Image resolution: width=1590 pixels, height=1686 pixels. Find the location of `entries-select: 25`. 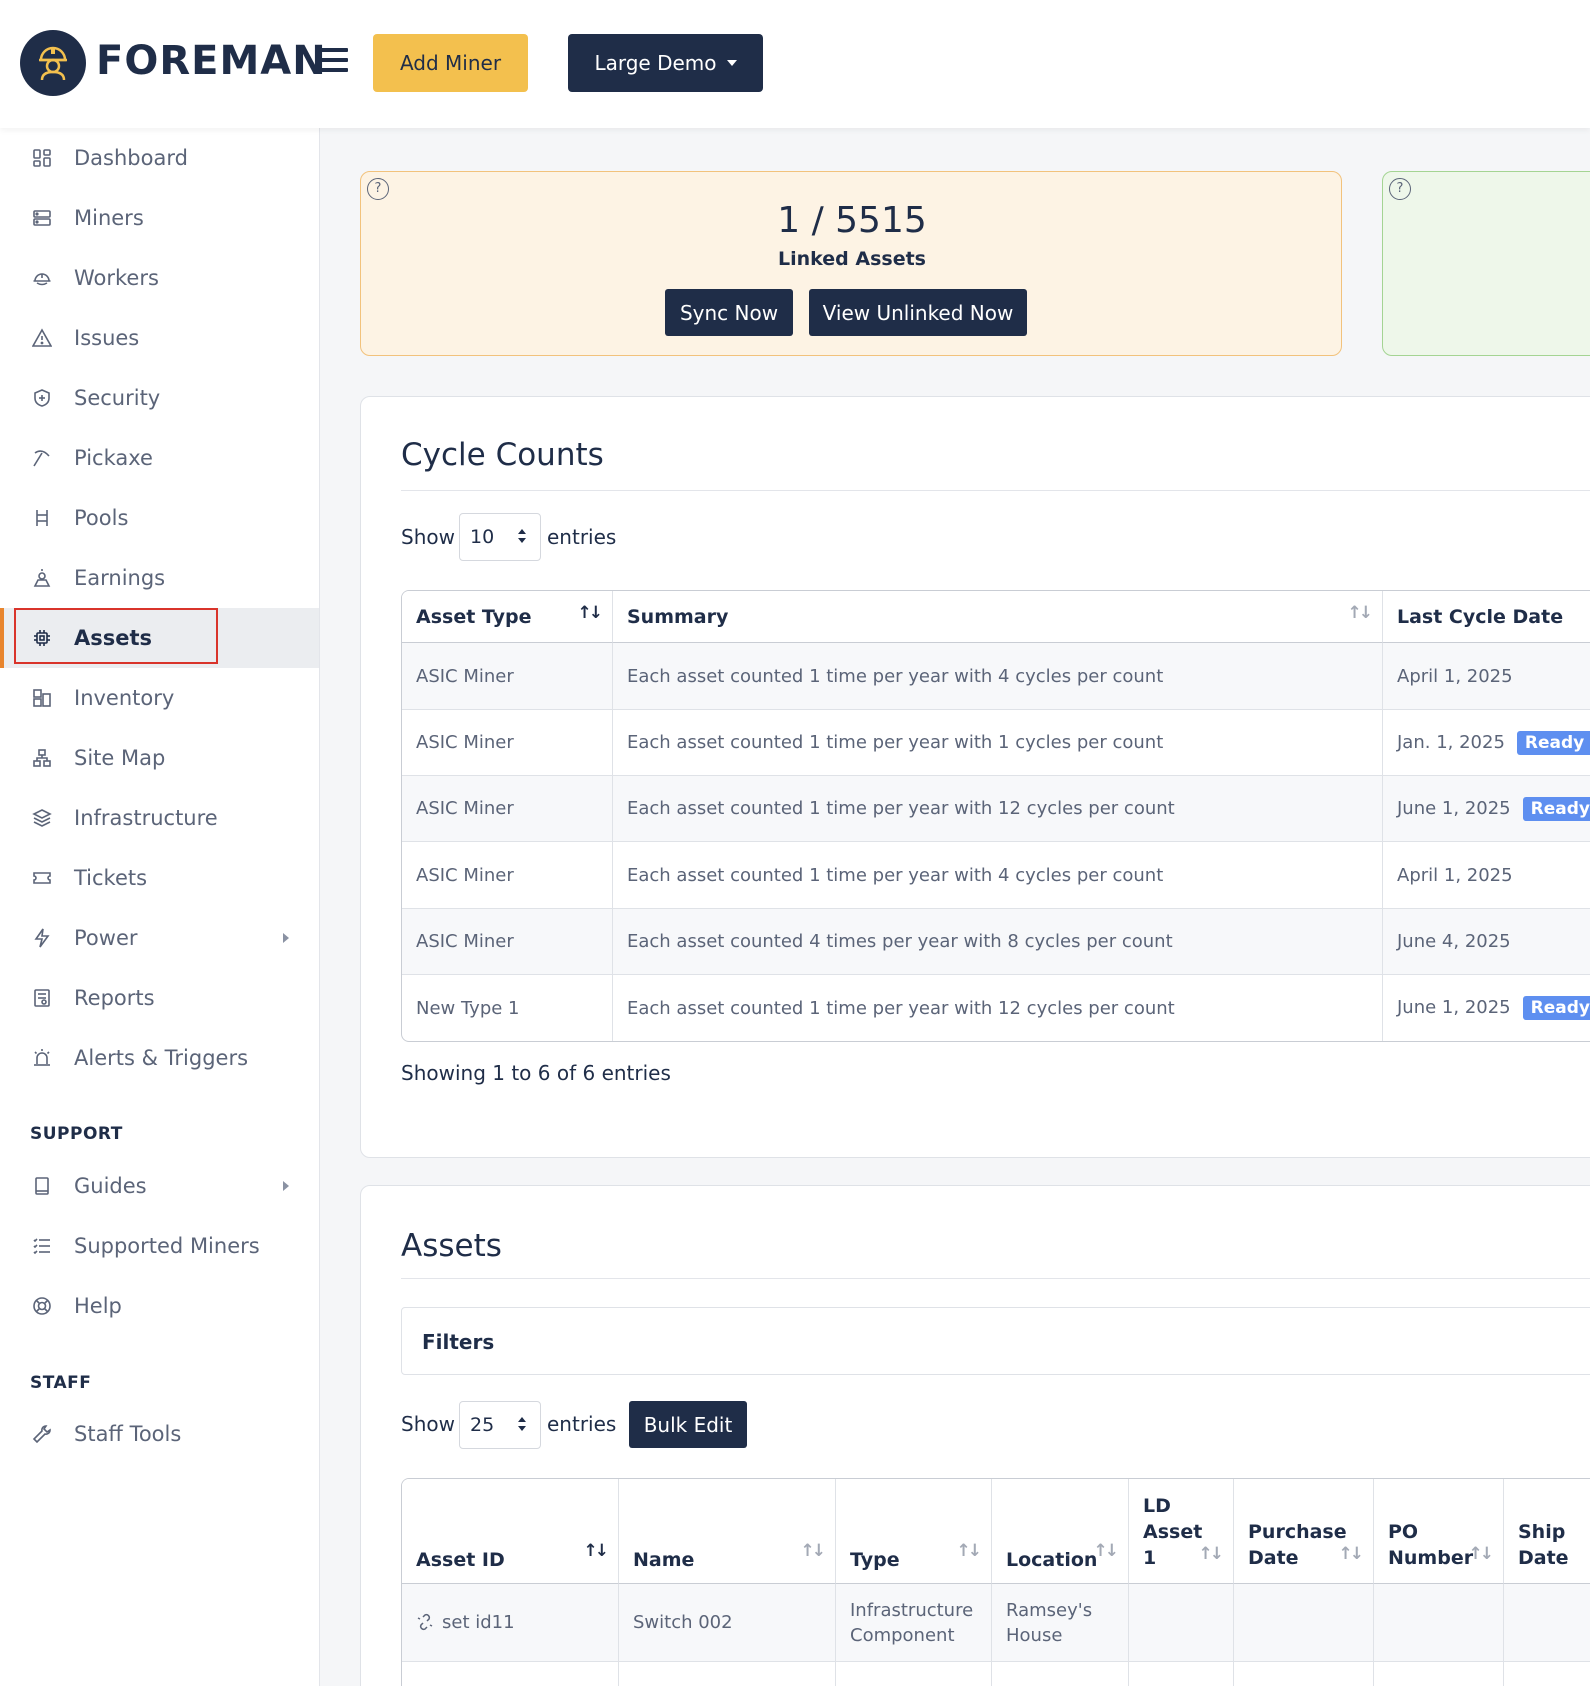

entries-select: 25 is located at coordinates (500, 1425).